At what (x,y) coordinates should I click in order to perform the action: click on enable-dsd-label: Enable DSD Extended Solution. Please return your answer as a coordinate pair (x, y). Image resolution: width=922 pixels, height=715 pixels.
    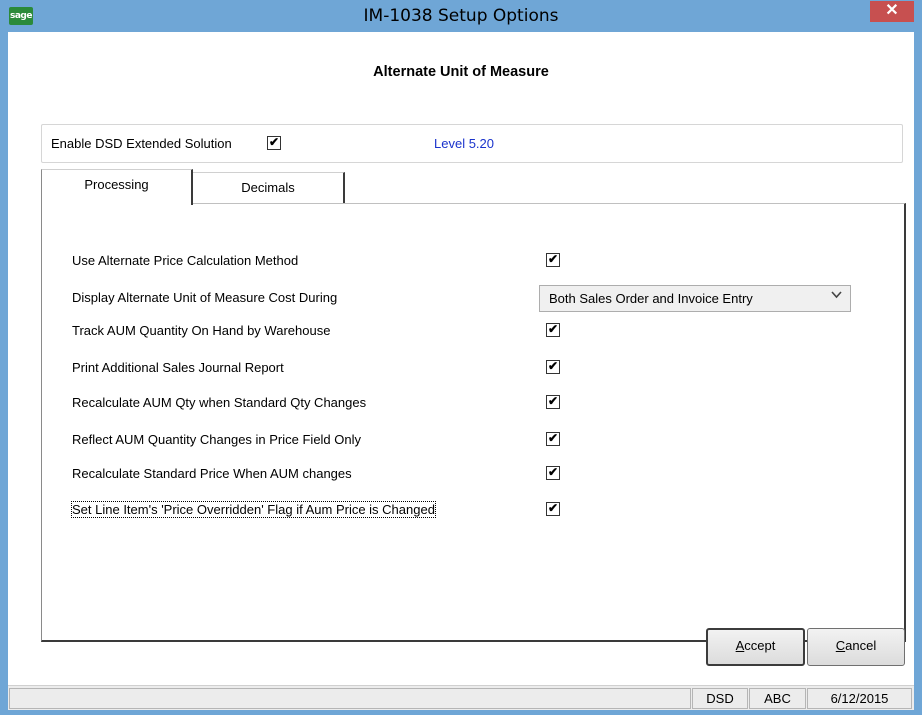
    Looking at the image, I should click on (141, 143).